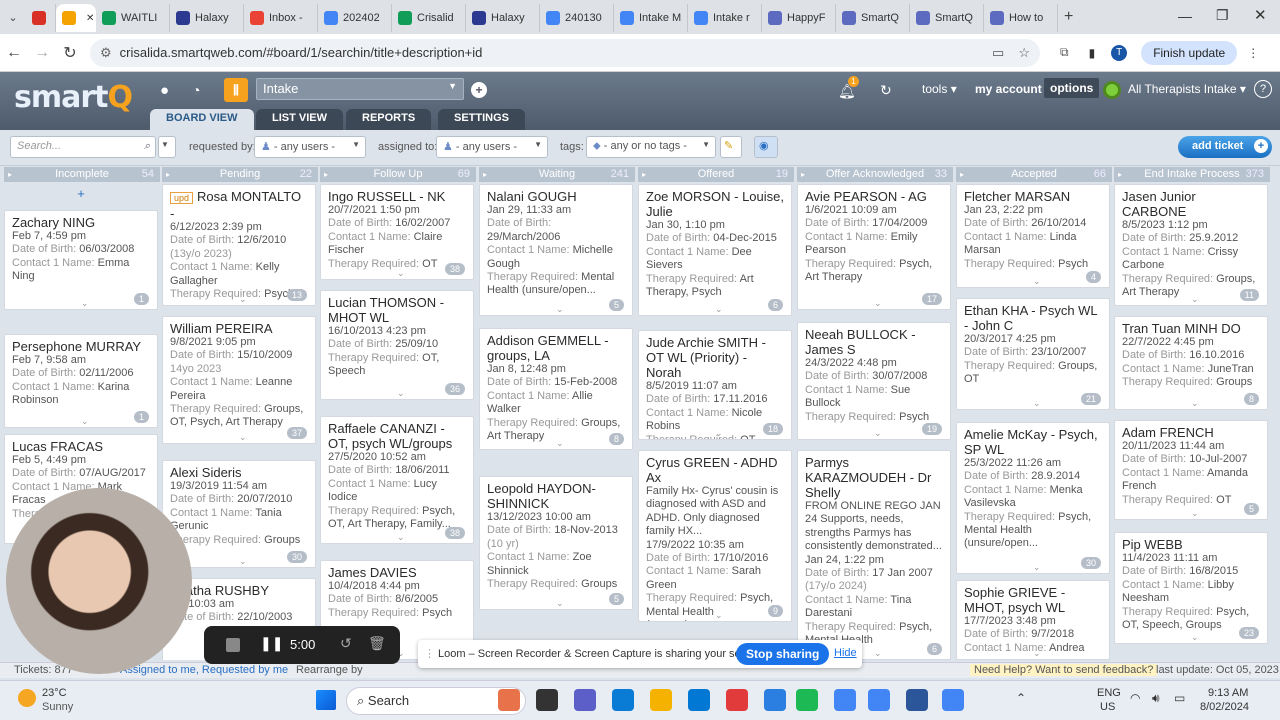 This screenshot has width=1280, height=720. Describe the element at coordinates (81, 193) in the screenshot. I see `add-card-icon: +` at that location.